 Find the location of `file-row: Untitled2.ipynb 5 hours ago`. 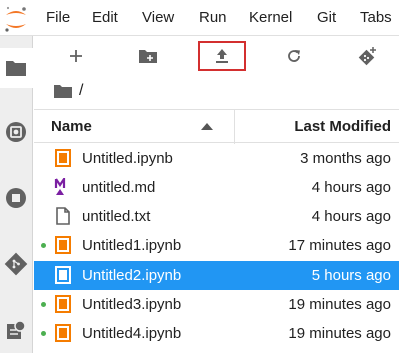

file-row: Untitled2.ipynb 5 hours ago is located at coordinates (216, 275).